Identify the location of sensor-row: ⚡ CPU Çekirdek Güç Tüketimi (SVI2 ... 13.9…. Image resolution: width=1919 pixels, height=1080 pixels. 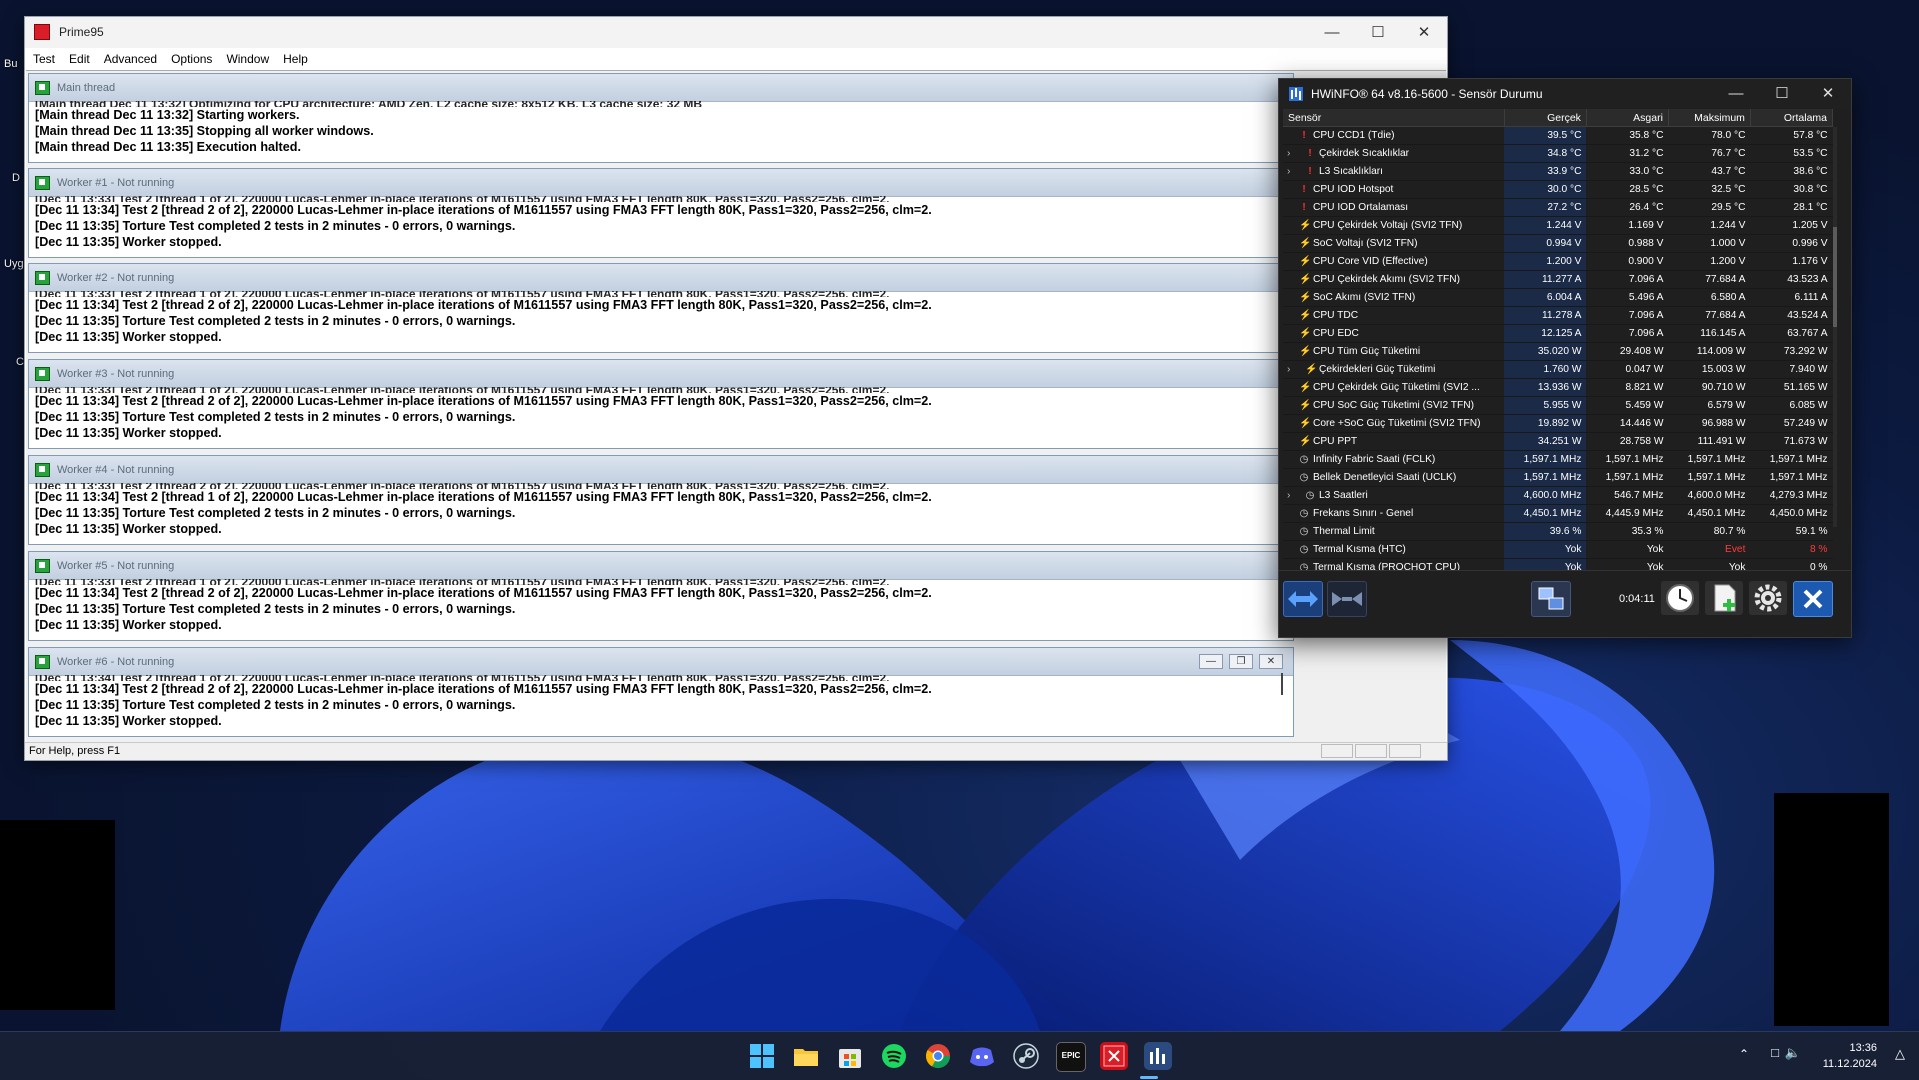
(1558, 387).